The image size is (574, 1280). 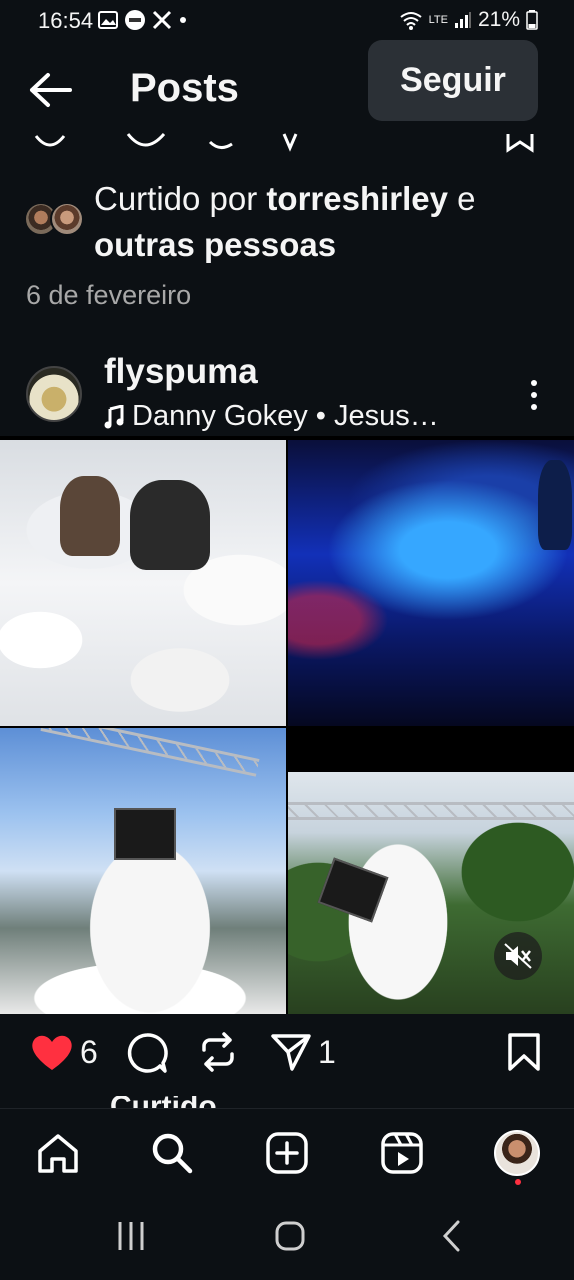 What do you see at coordinates (410, 21) in the screenshot?
I see `wifi-icon` at bounding box center [410, 21].